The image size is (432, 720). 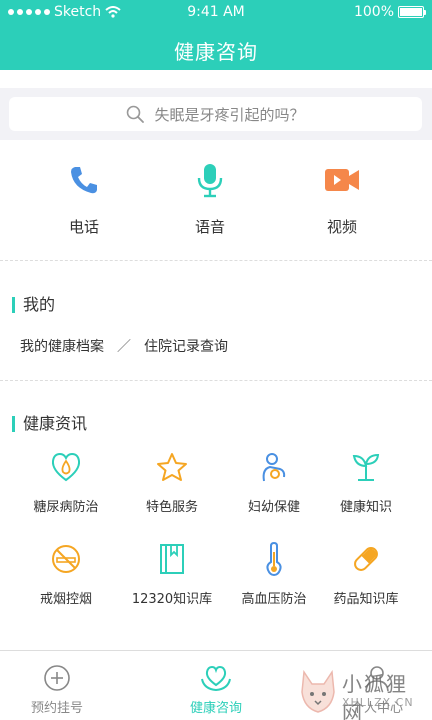 What do you see at coordinates (66, 559) in the screenshot?
I see `no-smoking-icon` at bounding box center [66, 559].